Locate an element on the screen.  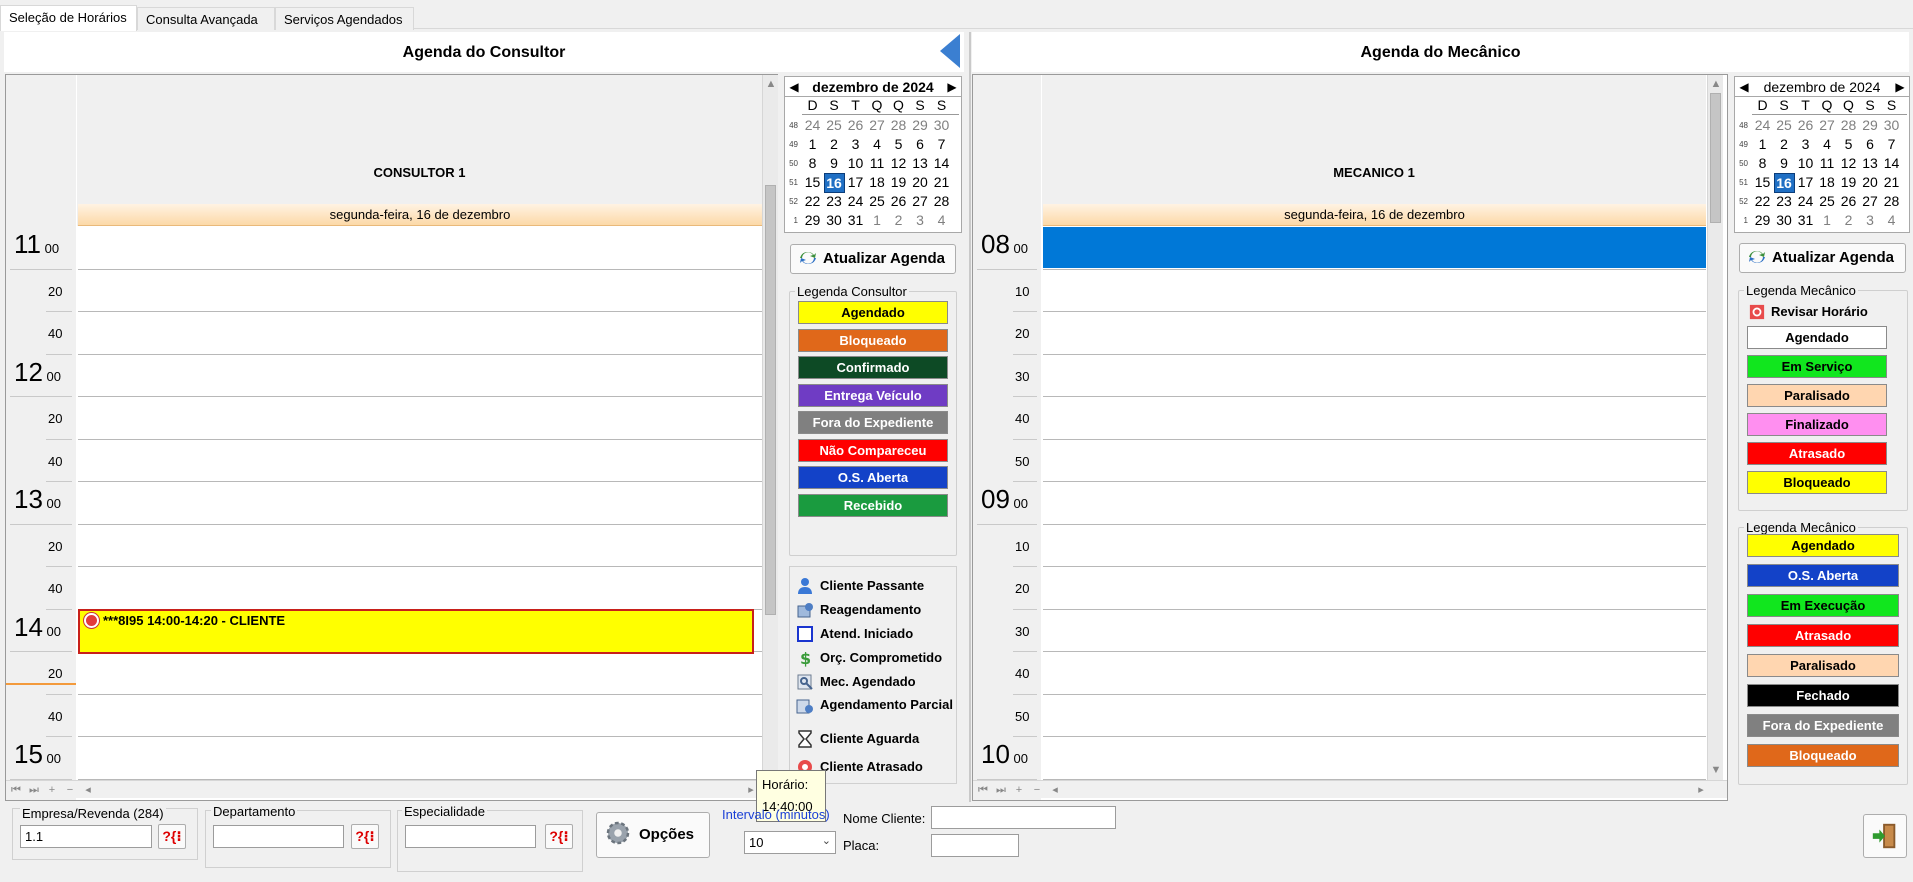
pane-splitter is located at coordinates (970, 417).